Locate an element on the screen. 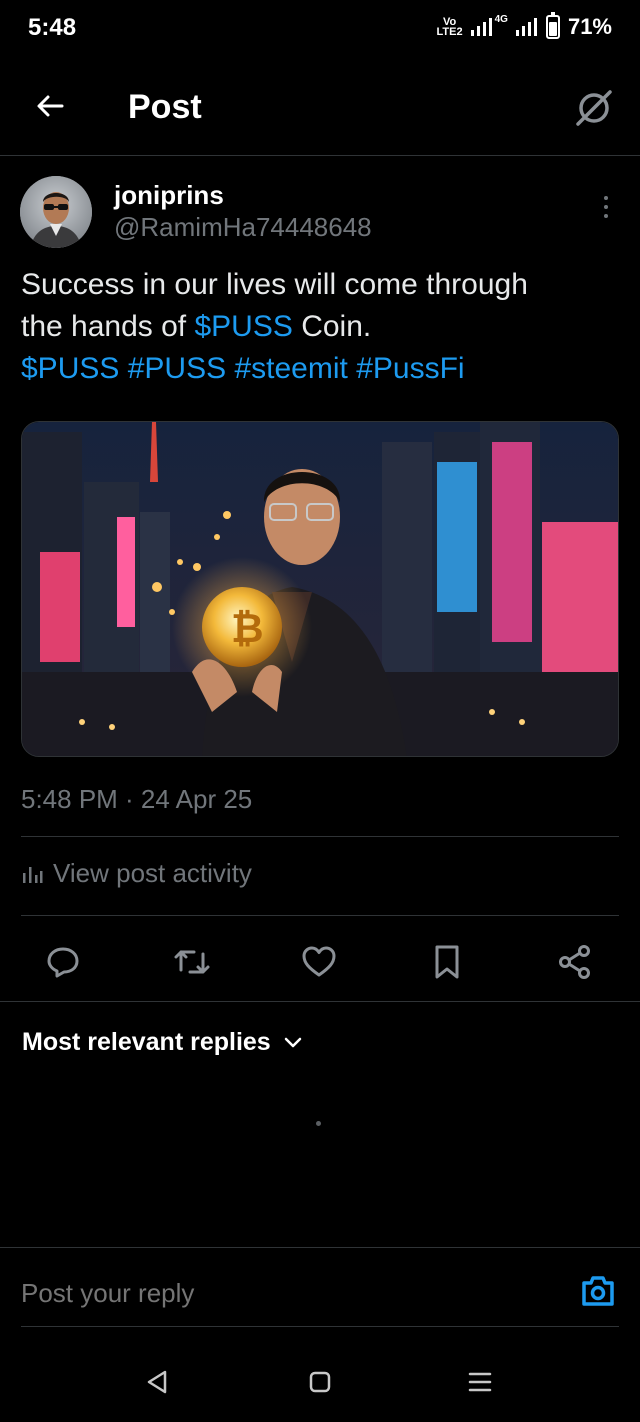  square-home-icon is located at coordinates (320, 1382).